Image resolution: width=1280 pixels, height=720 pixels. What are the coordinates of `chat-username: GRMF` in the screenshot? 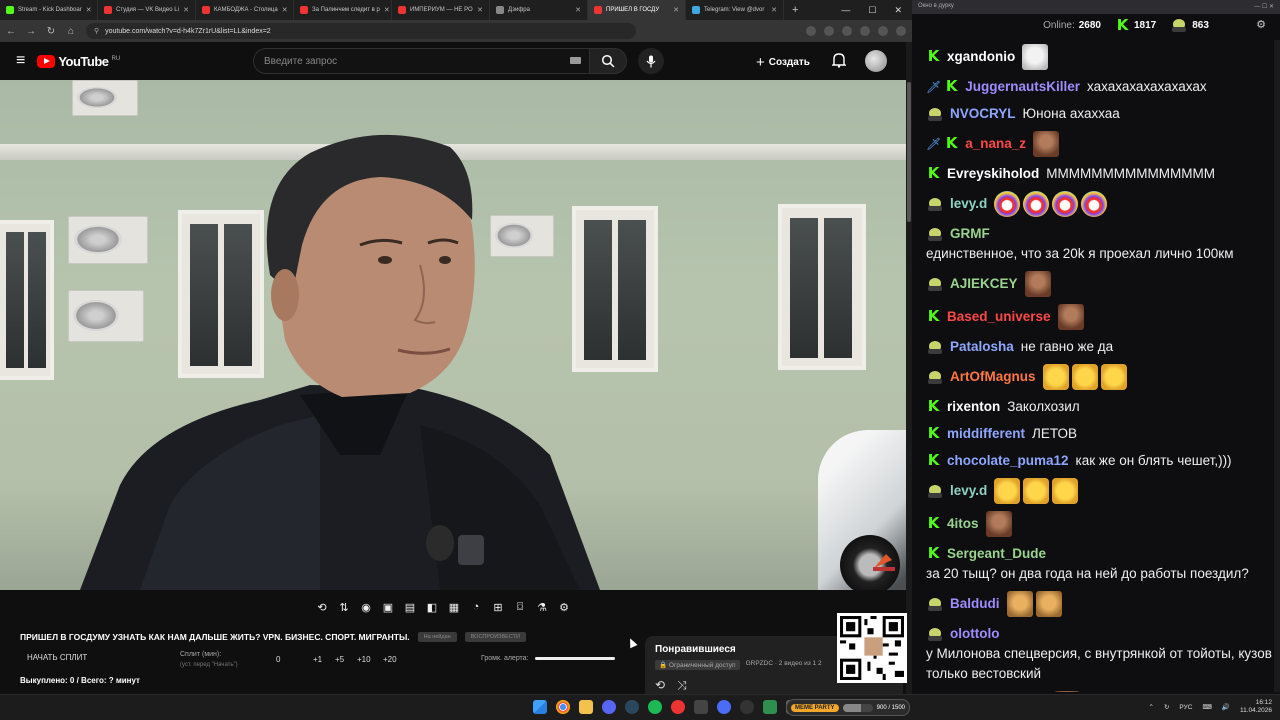 It's located at (970, 234).